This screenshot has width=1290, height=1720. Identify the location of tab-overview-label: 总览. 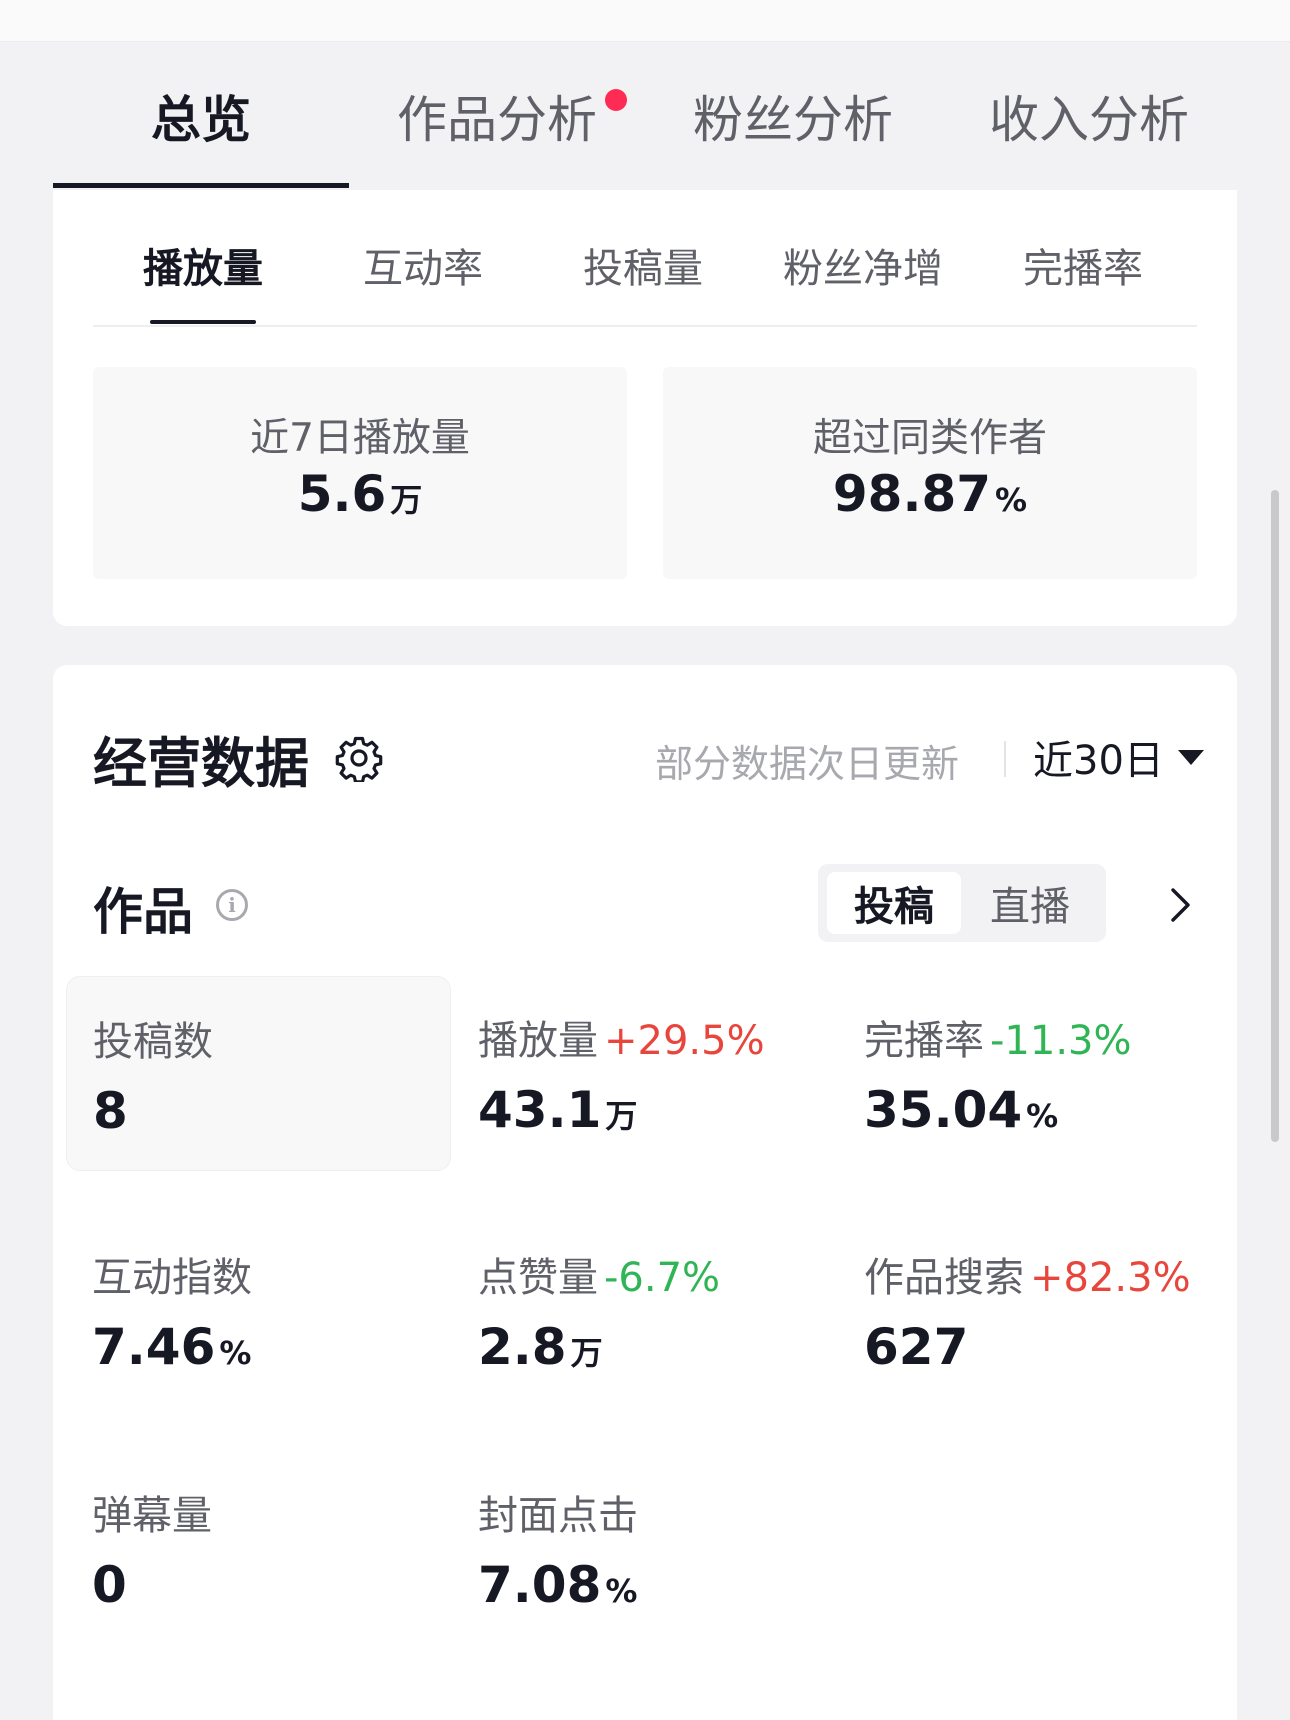
(201, 120).